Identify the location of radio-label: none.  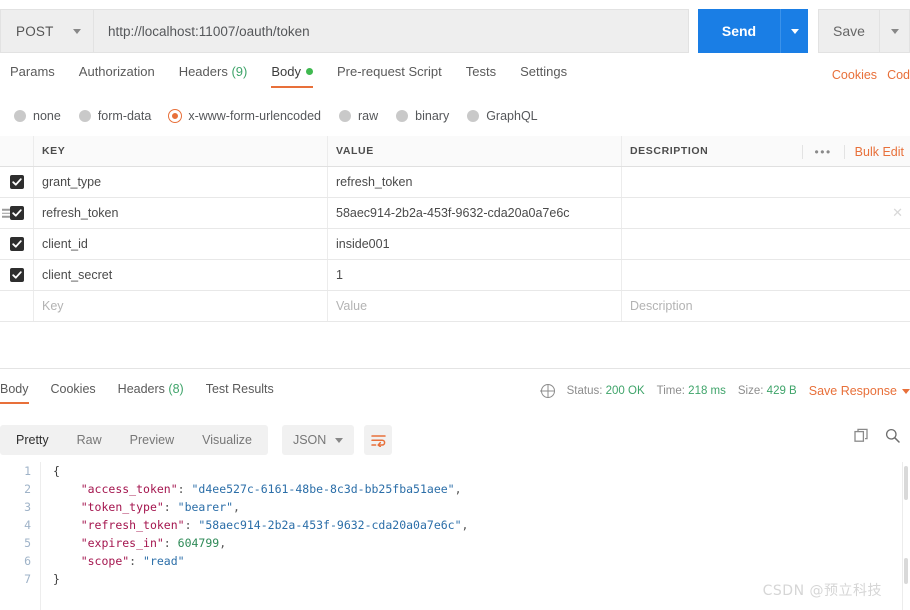
(47, 116).